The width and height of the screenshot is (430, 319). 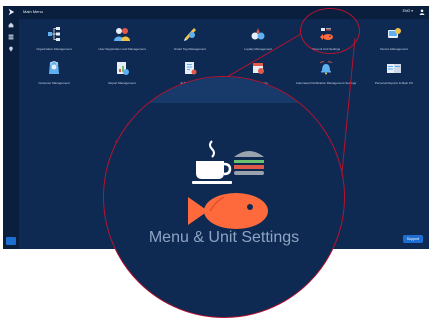 What do you see at coordinates (191, 68) in the screenshot?
I see `ebill-icon` at bounding box center [191, 68].